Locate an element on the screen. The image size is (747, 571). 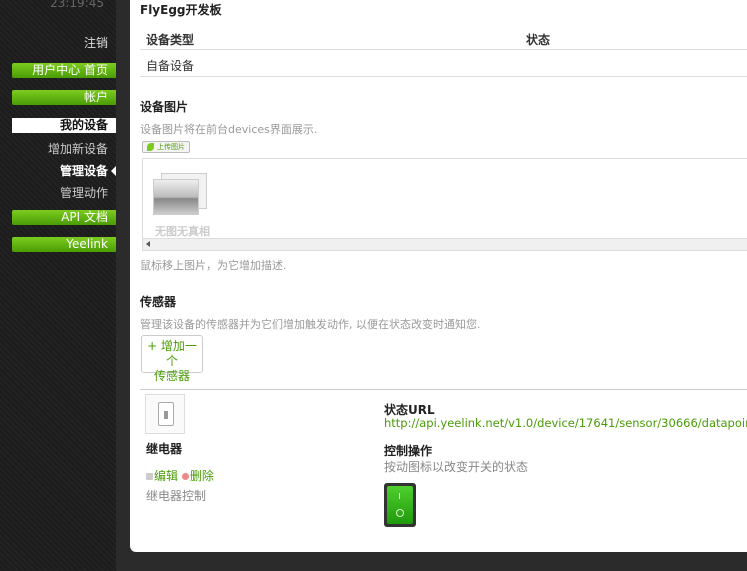
device-images-title: 设备图片 is located at coordinates (164, 107).